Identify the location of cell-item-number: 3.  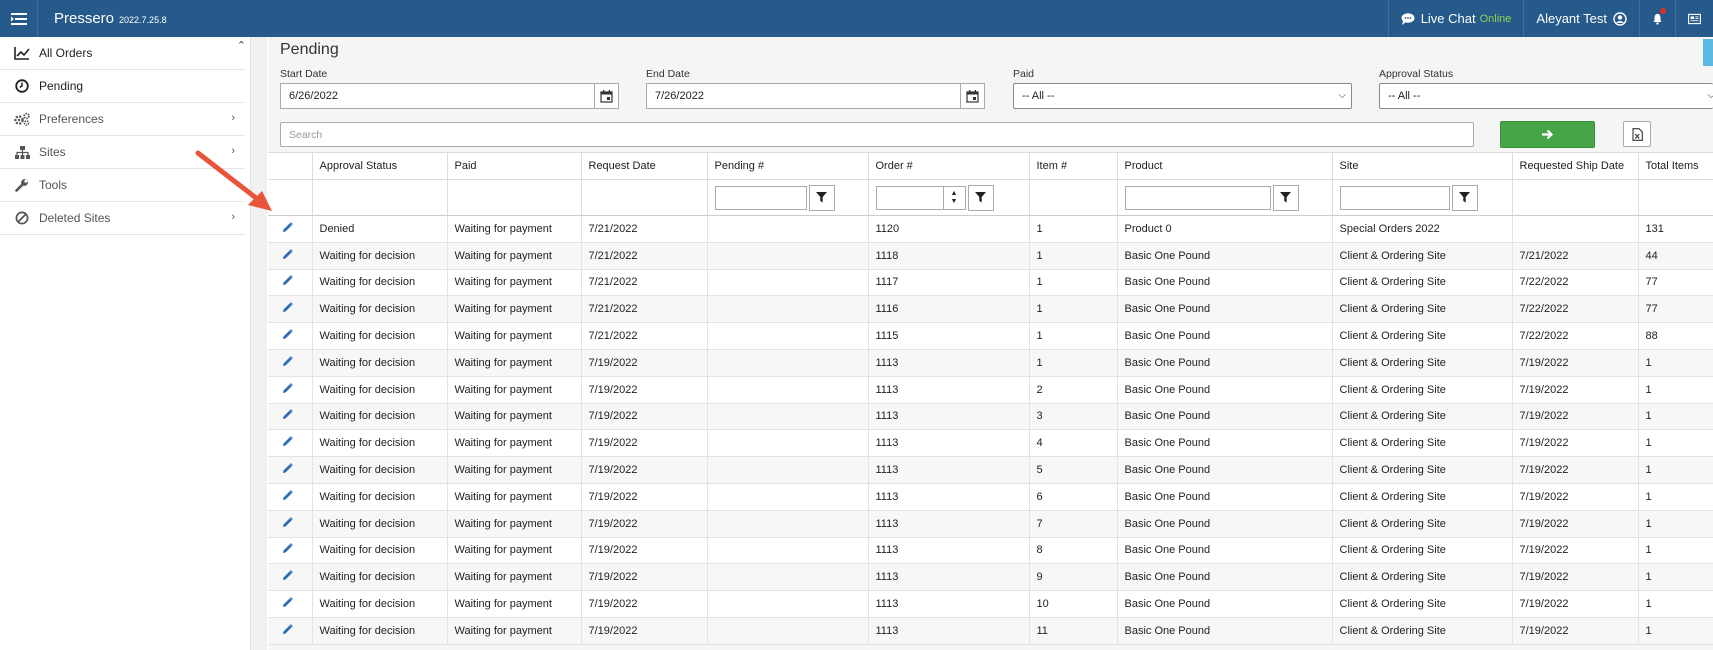
(1073, 417).